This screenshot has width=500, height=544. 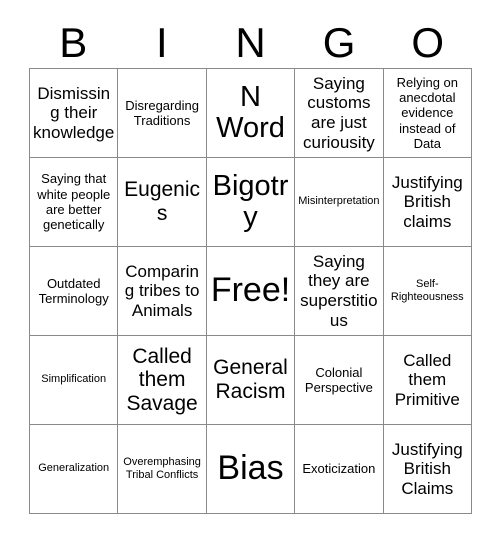 I want to click on bingo-cell-label: Justifying British claims, so click(x=427, y=201).